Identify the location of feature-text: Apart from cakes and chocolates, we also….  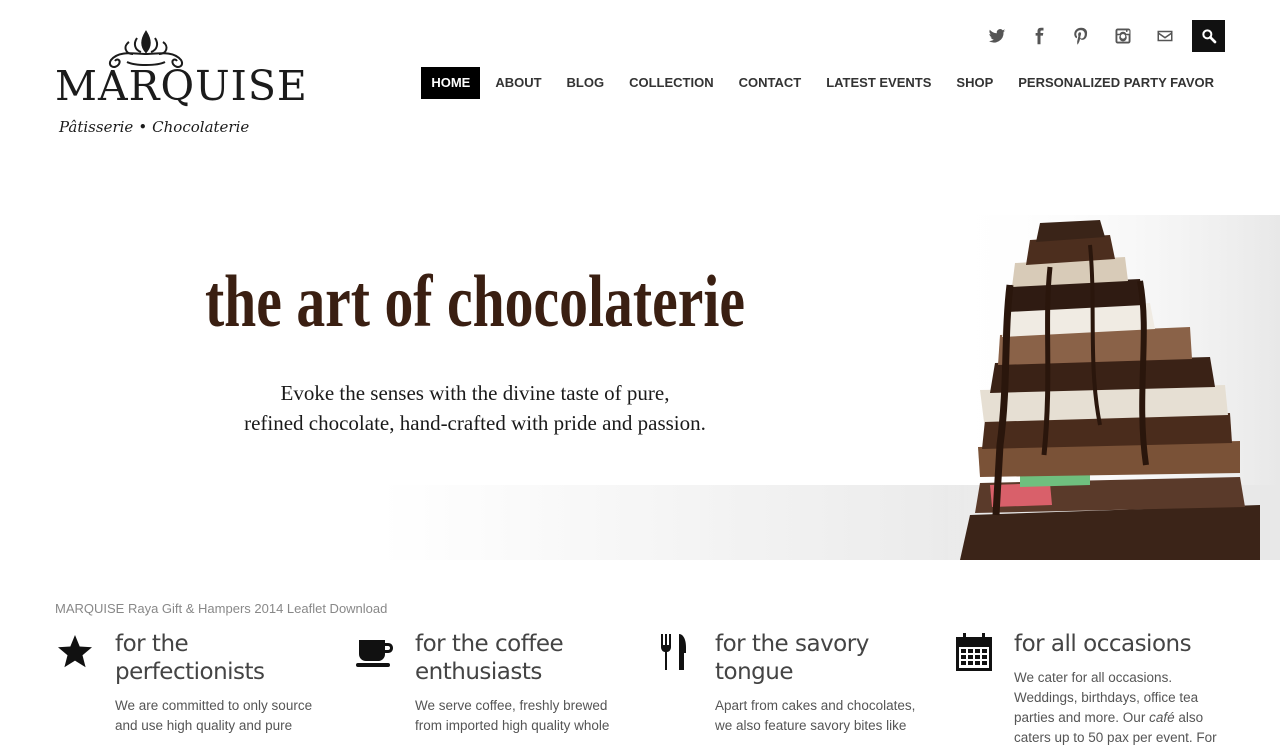
(815, 715).